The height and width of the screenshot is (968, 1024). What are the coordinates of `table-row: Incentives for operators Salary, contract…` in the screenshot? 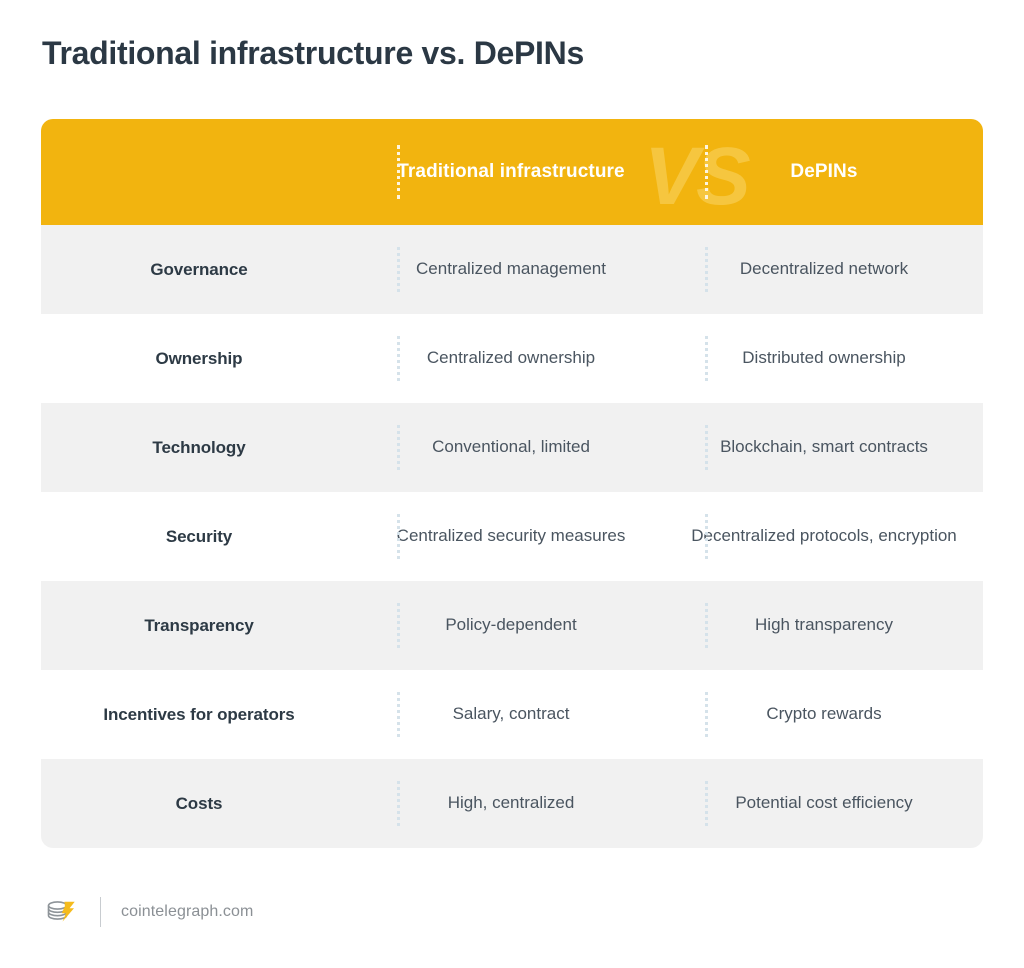 It's located at (512, 714).